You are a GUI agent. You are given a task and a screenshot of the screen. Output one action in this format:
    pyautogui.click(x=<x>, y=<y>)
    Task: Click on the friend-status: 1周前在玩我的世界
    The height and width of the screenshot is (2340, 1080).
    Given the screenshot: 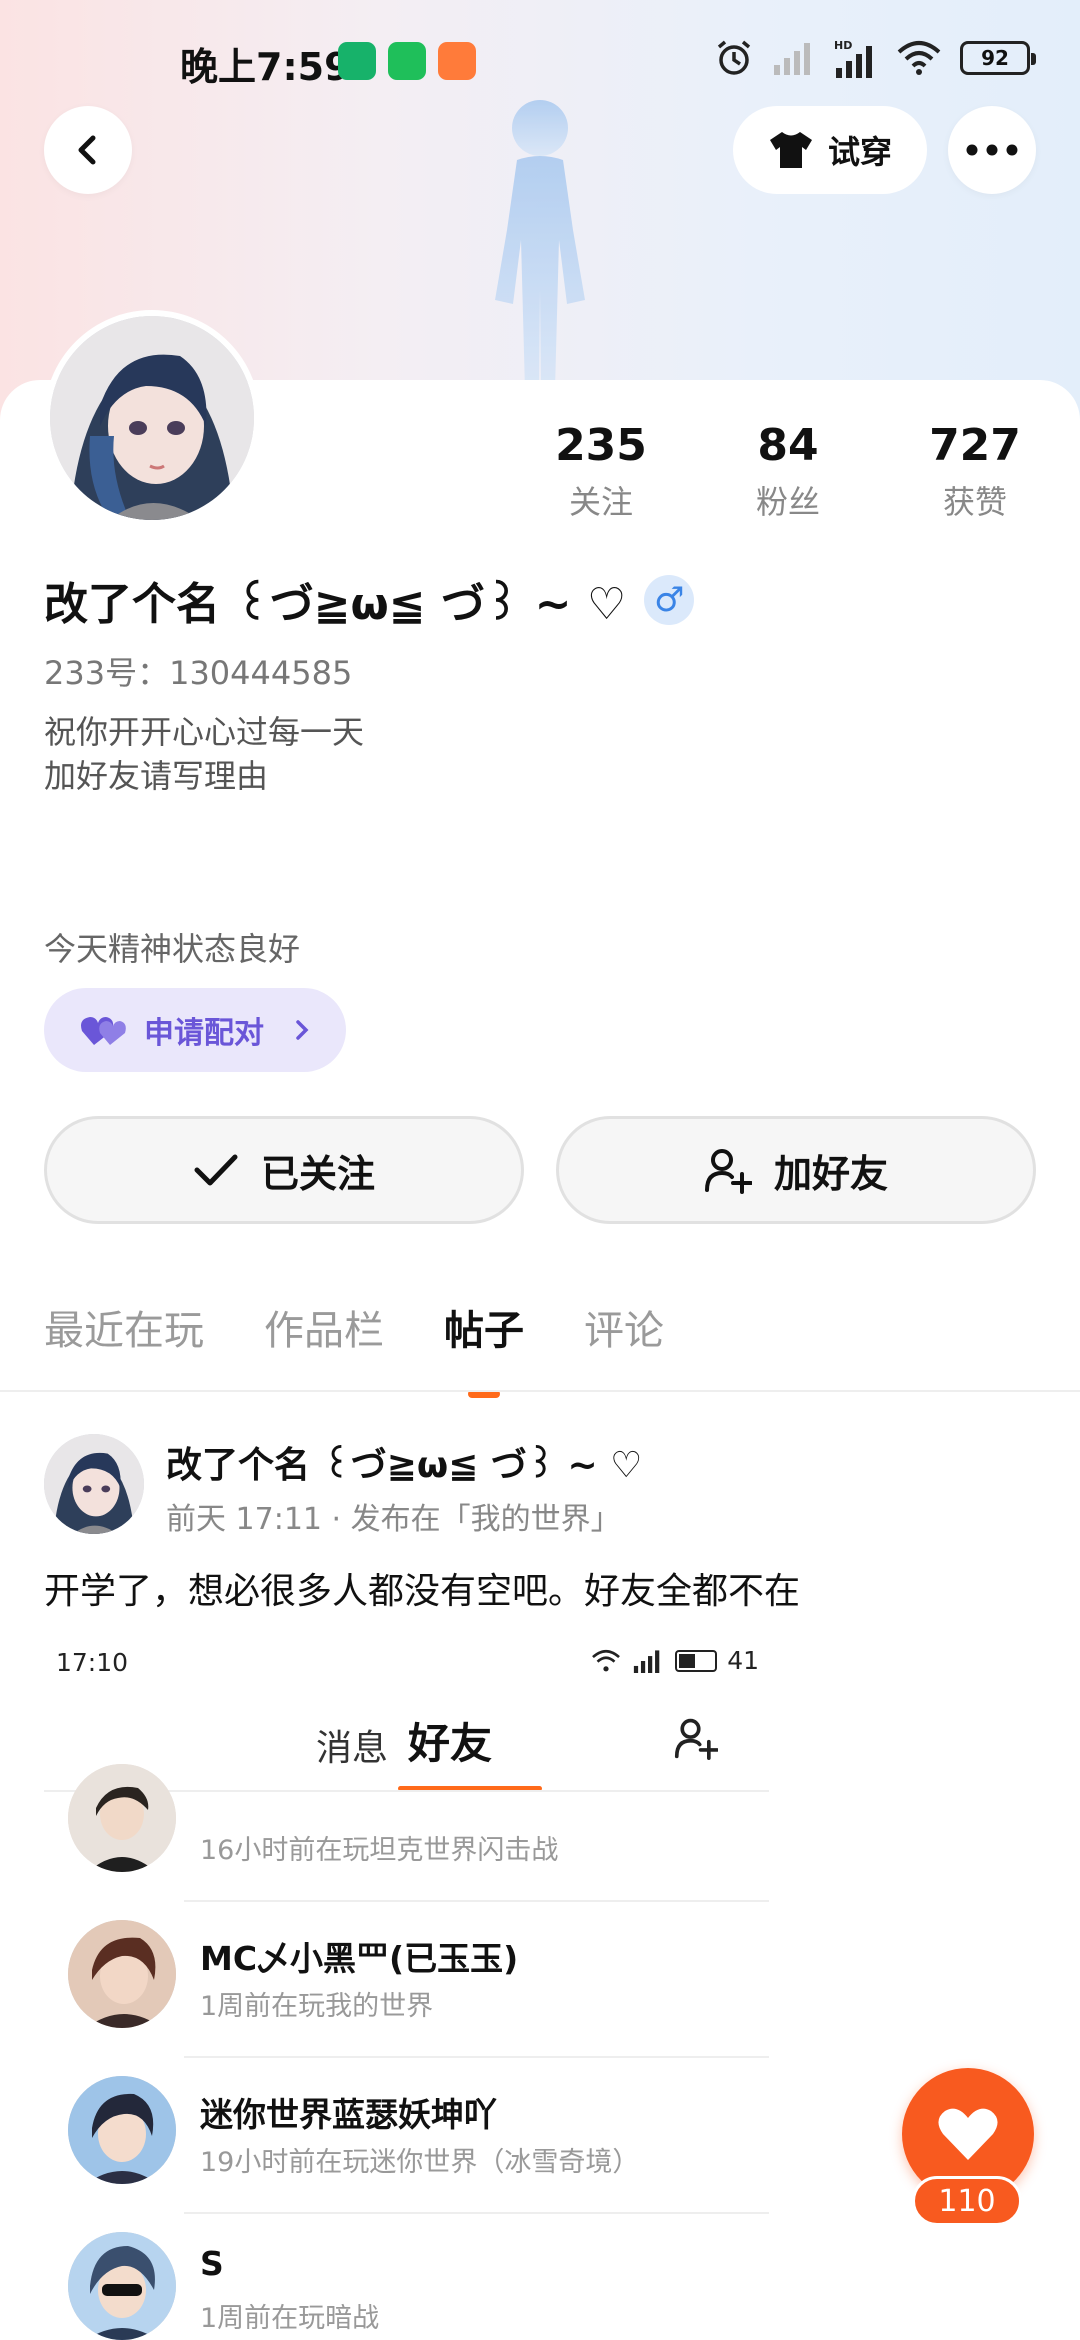 What is the action you would take?
    pyautogui.click(x=317, y=2006)
    